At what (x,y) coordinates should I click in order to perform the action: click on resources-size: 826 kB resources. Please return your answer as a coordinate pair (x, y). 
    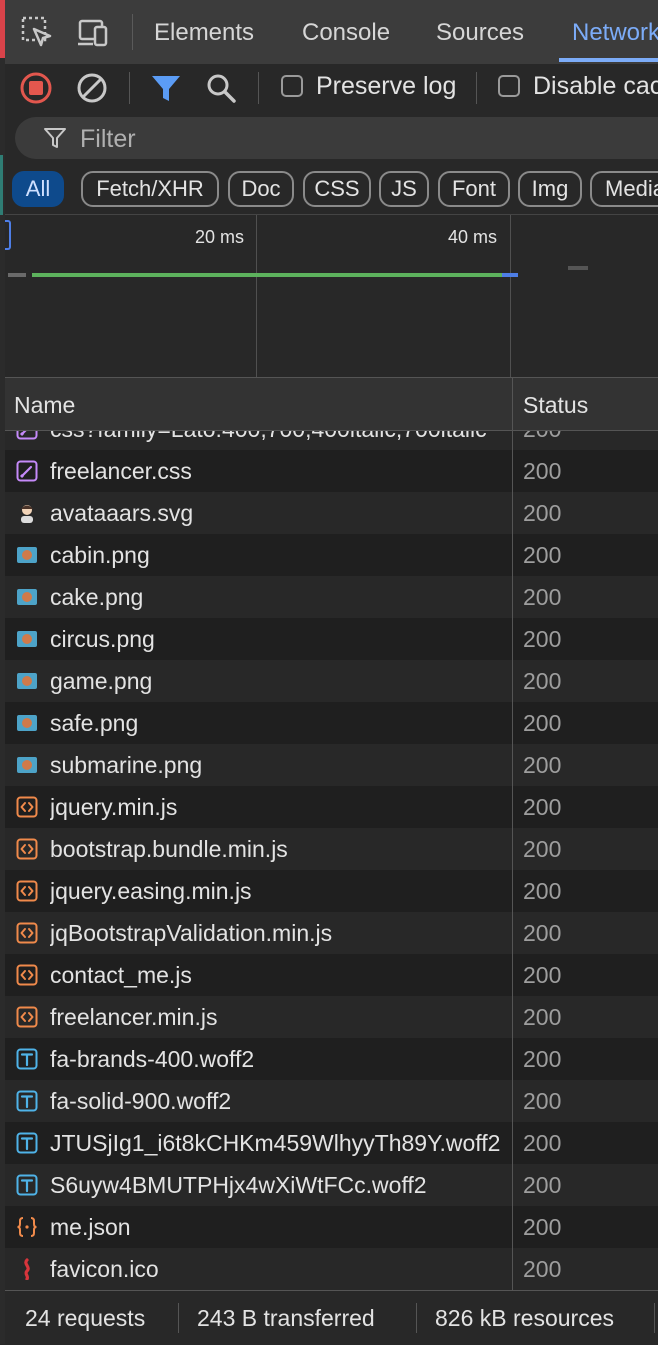
    Looking at the image, I should click on (524, 1318).